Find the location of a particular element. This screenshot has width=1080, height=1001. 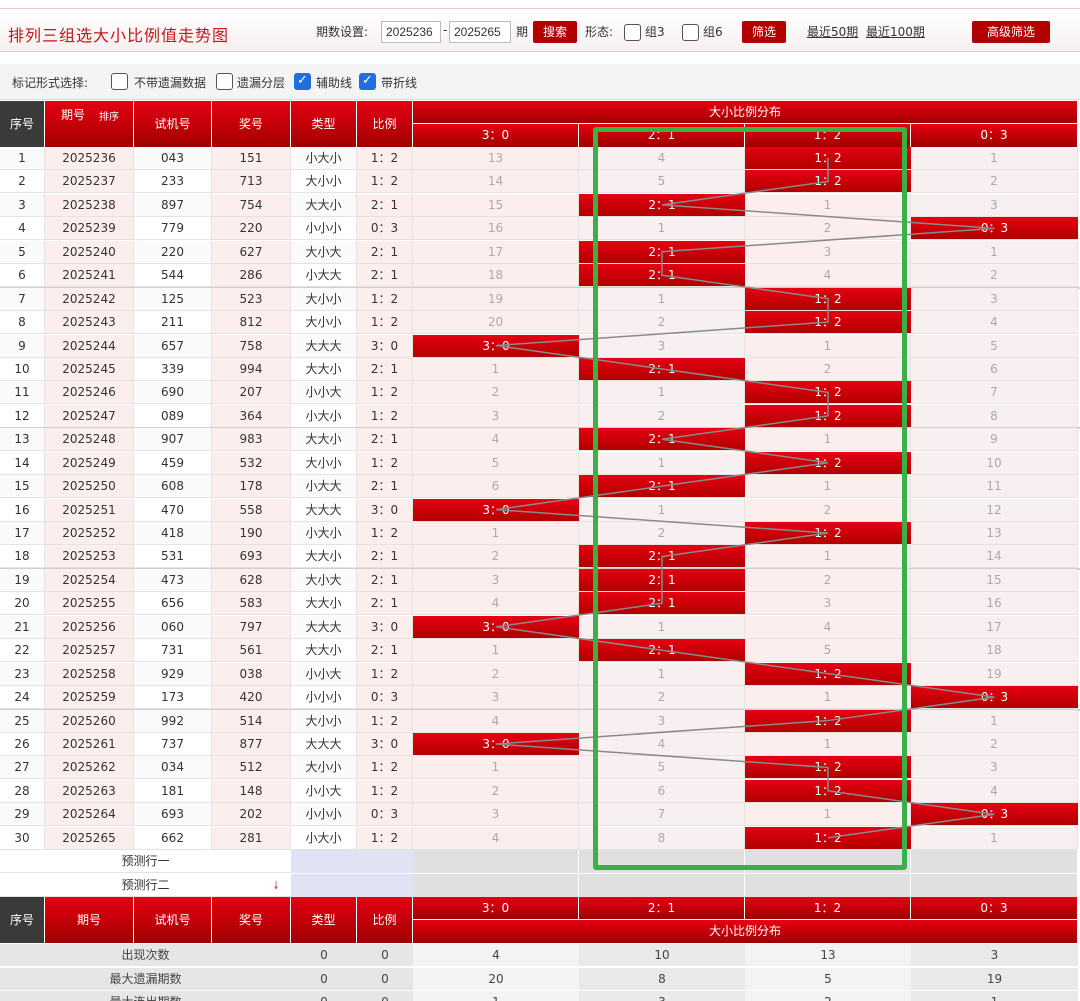

row-trial: 473 is located at coordinates (173, 580).